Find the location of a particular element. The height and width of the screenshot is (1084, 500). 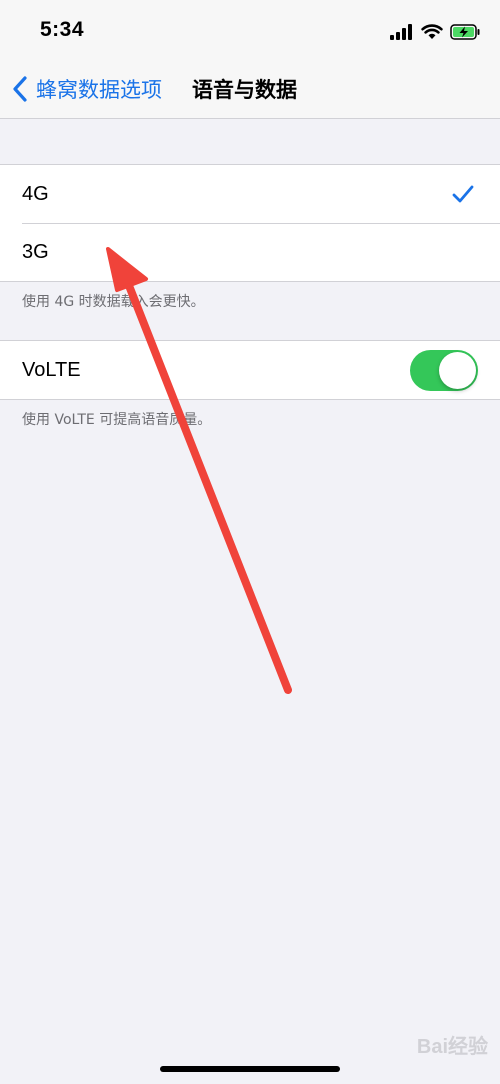

home-indicator is located at coordinates (250, 1069).